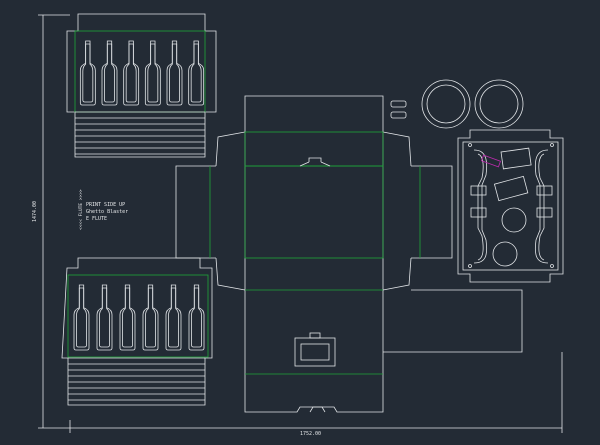 The width and height of the screenshot is (600, 445). What do you see at coordinates (453, 321) in the screenshot?
I see `plain-back-panel` at bounding box center [453, 321].